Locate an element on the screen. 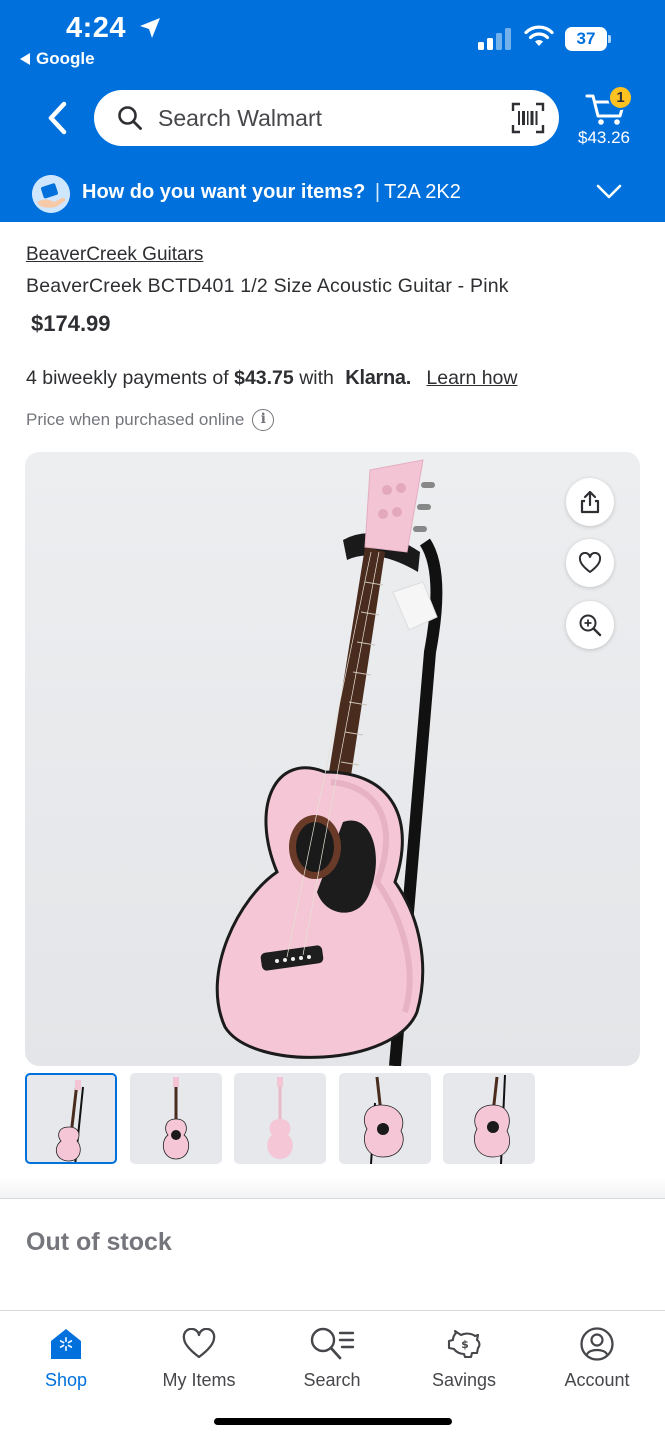 The height and width of the screenshot is (1440, 665). status-time: 4:24 is located at coordinates (96, 28).